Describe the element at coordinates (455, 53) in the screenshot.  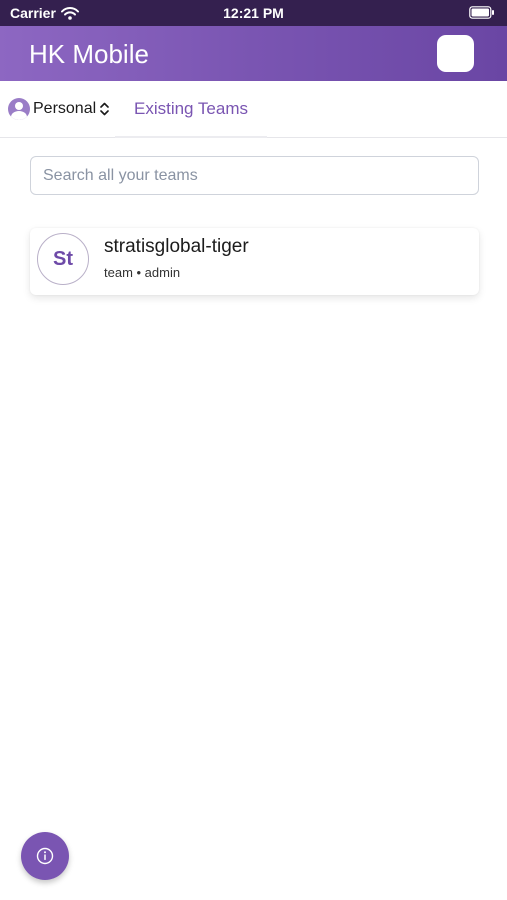
I see `header-action-button` at that location.